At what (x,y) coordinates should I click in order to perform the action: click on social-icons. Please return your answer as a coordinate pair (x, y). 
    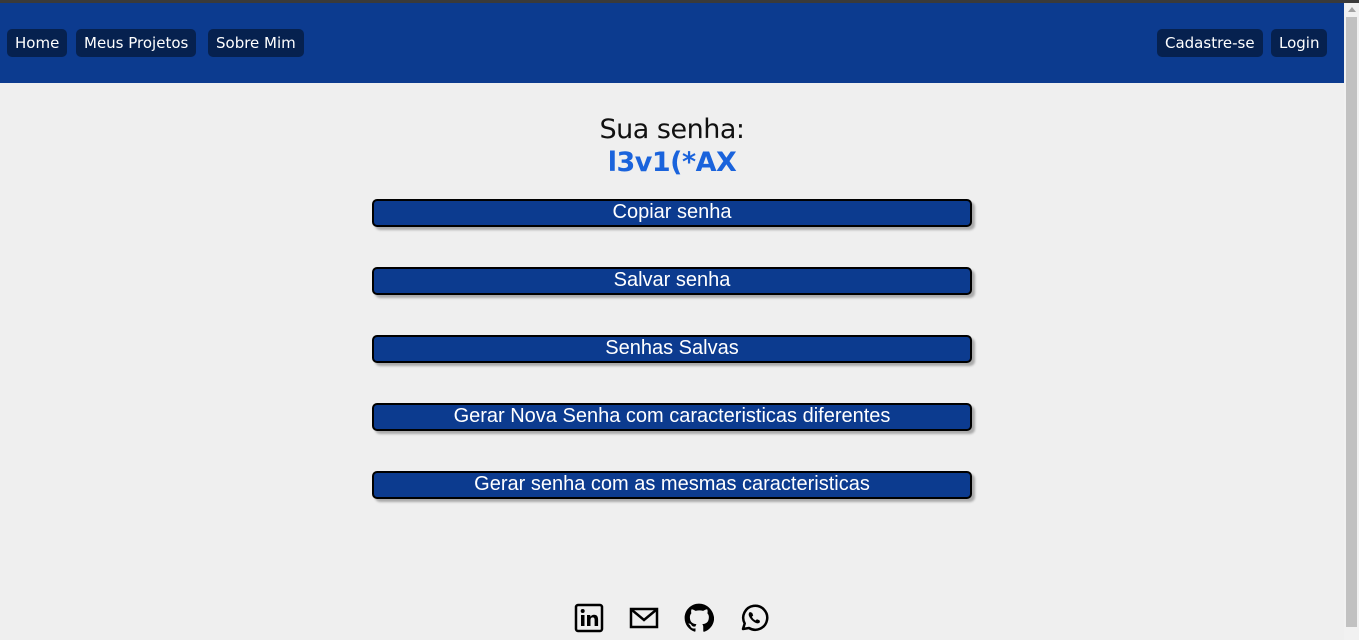
    Looking at the image, I should click on (671, 618).